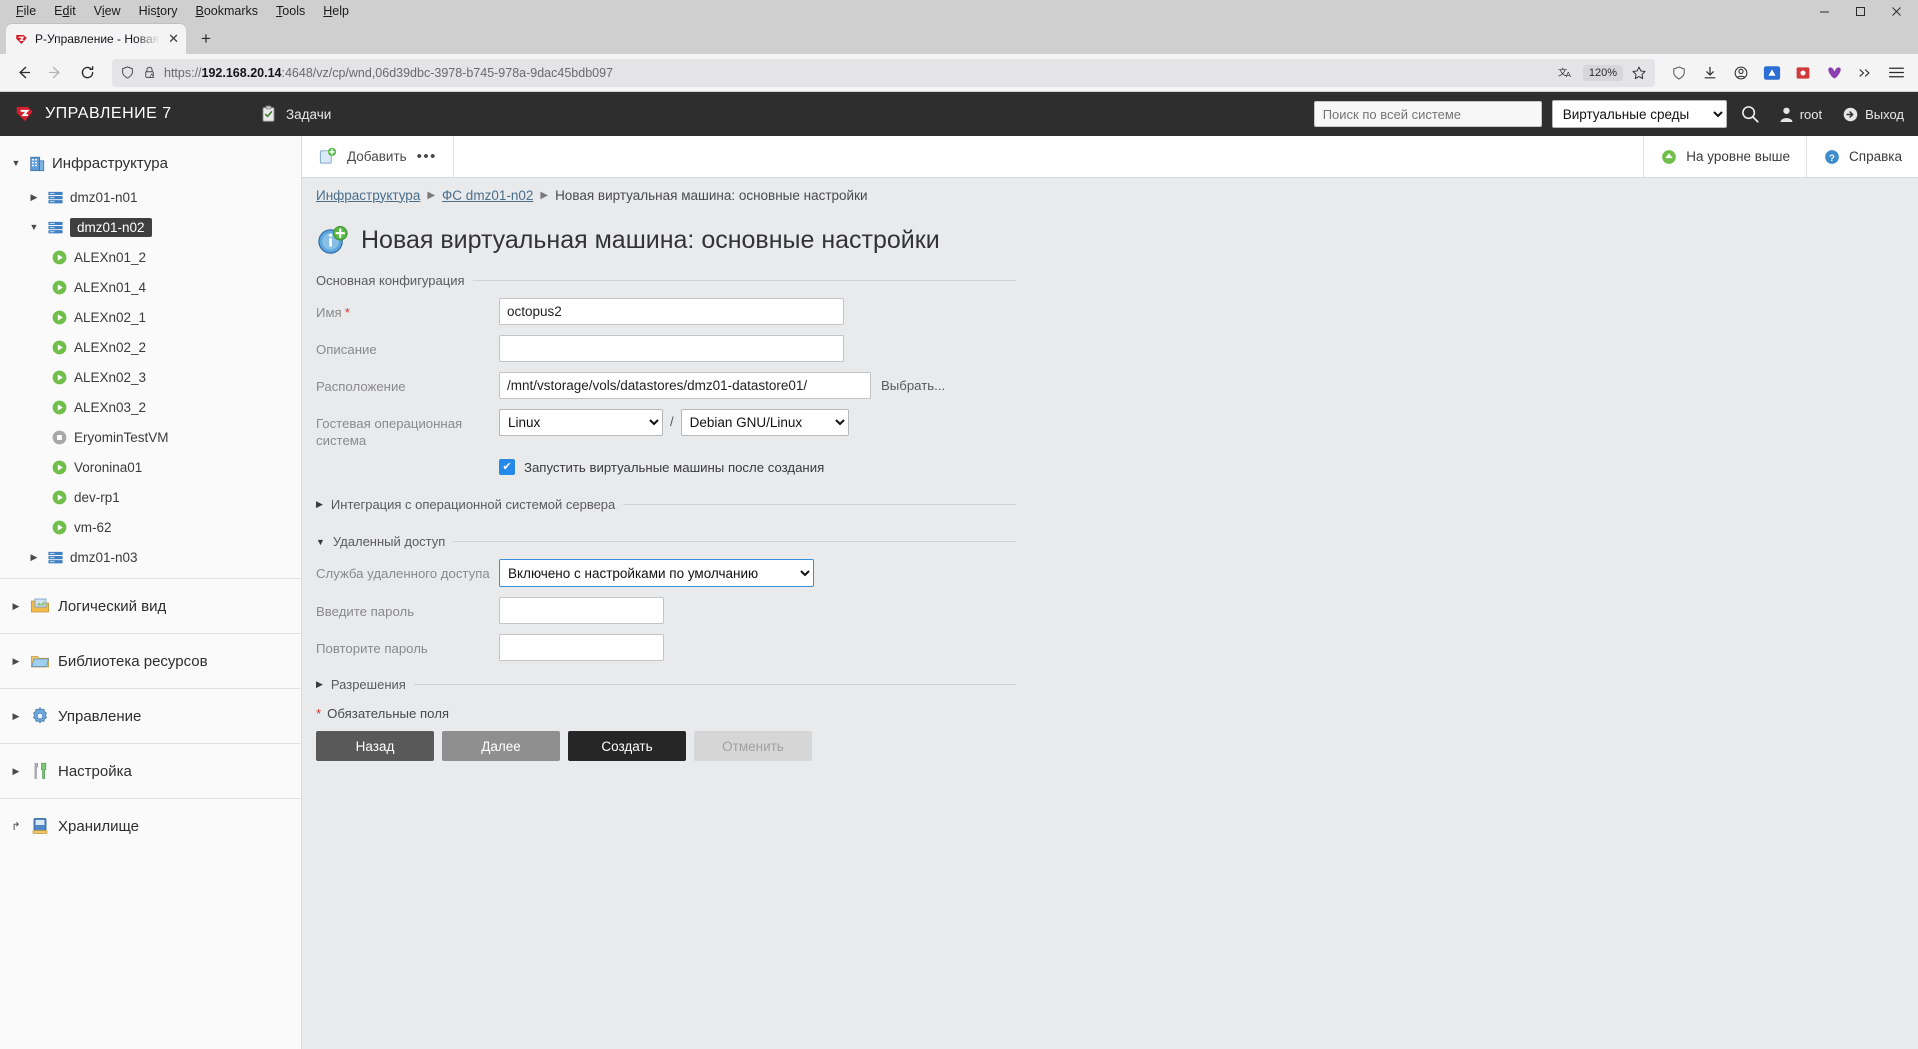  What do you see at coordinates (581, 422) in the screenshot?
I see `guest-os-type-select: Linux` at bounding box center [581, 422].